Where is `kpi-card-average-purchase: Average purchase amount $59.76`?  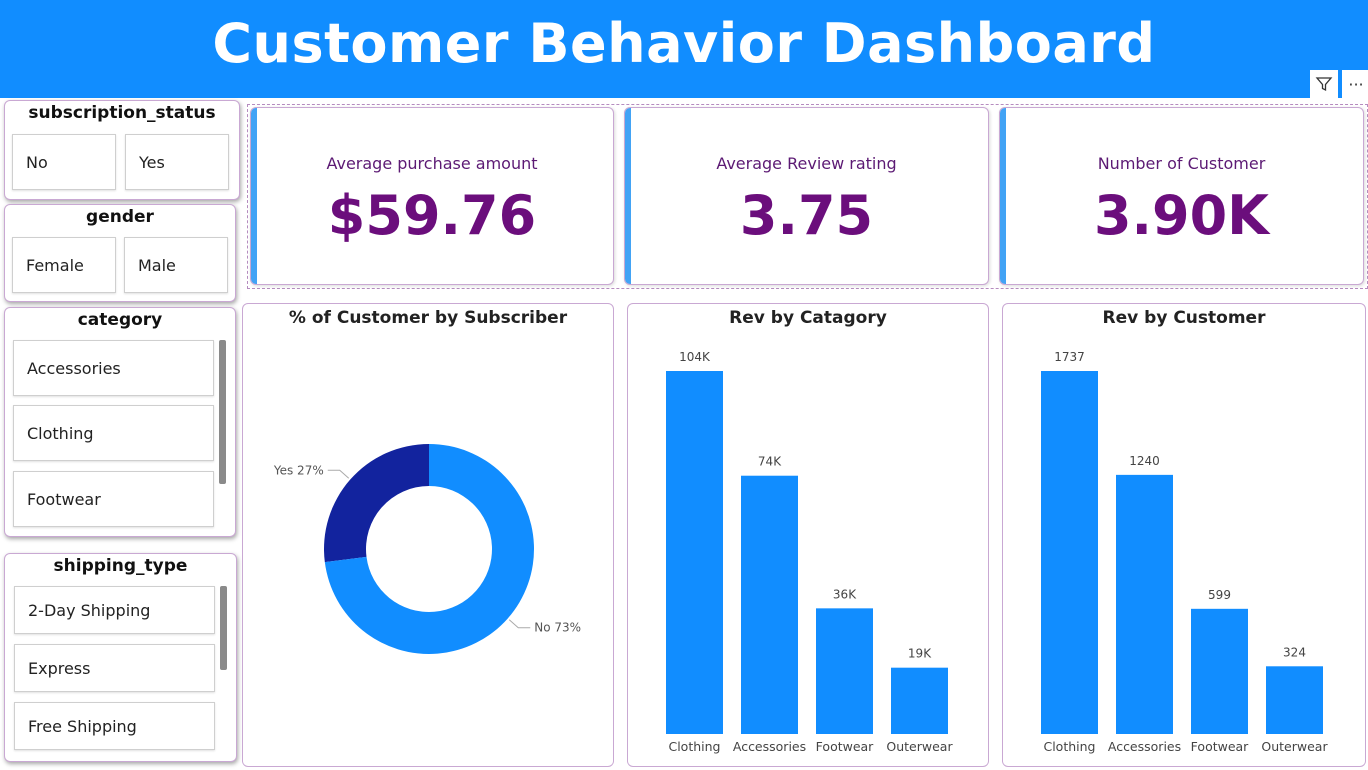
kpi-card-average-purchase: Average purchase amount $59.76 is located at coordinates (432, 196).